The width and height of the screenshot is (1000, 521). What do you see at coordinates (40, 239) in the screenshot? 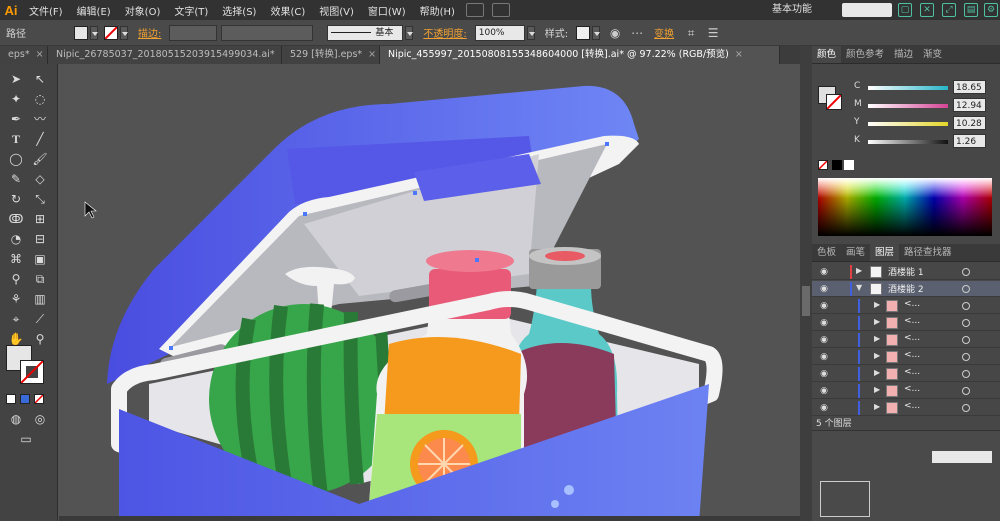
I see `perspective-grid-tool-icon: ⊟` at bounding box center [40, 239].